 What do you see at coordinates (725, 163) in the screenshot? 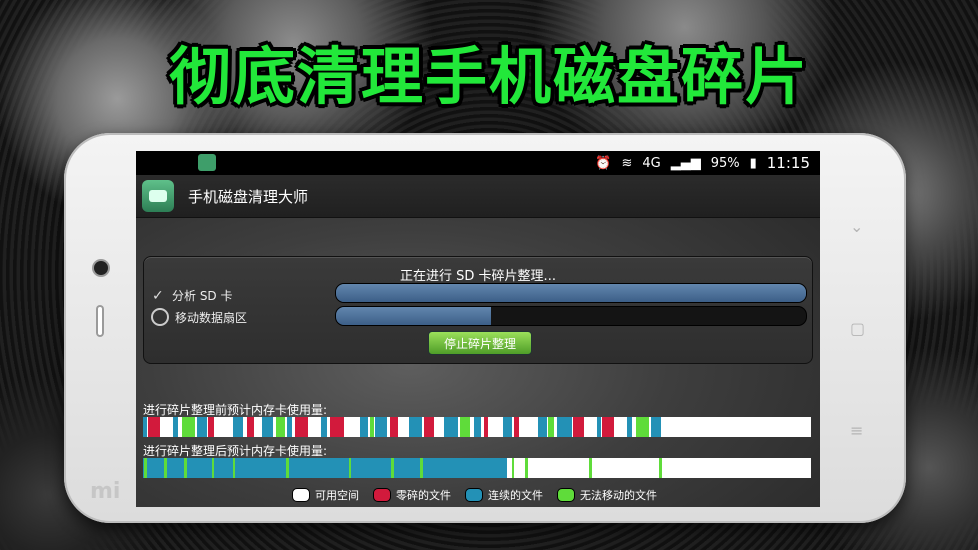
I see `battery-percent: 95%` at bounding box center [725, 163].